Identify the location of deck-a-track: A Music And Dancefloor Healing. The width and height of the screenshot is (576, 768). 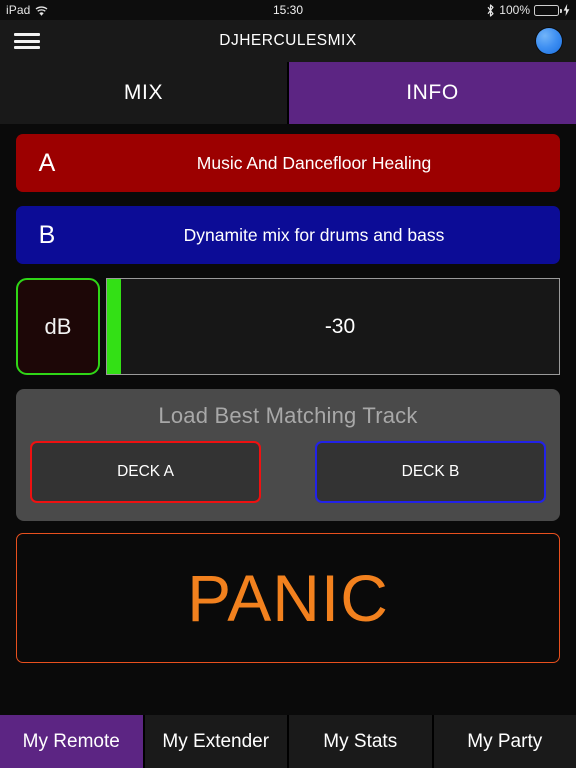
(288, 163).